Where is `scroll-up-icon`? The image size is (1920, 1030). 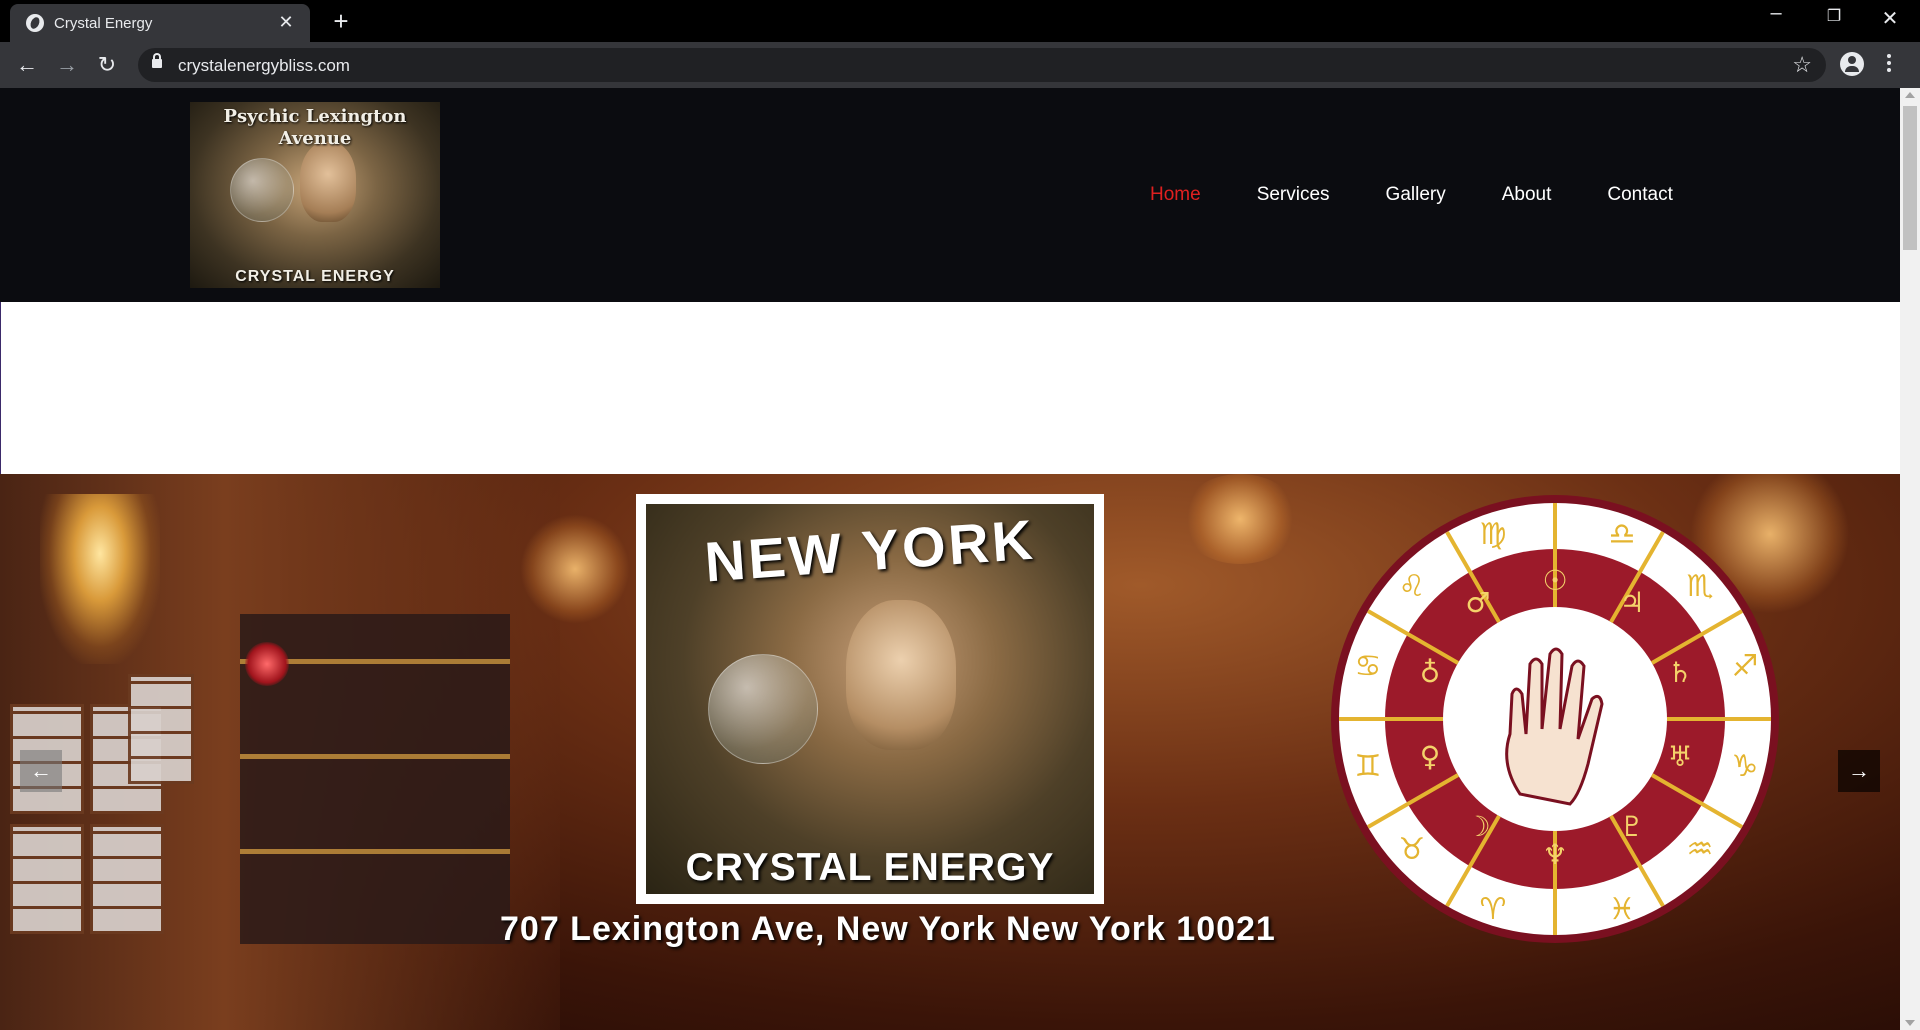
scroll-up-icon is located at coordinates (1910, 95).